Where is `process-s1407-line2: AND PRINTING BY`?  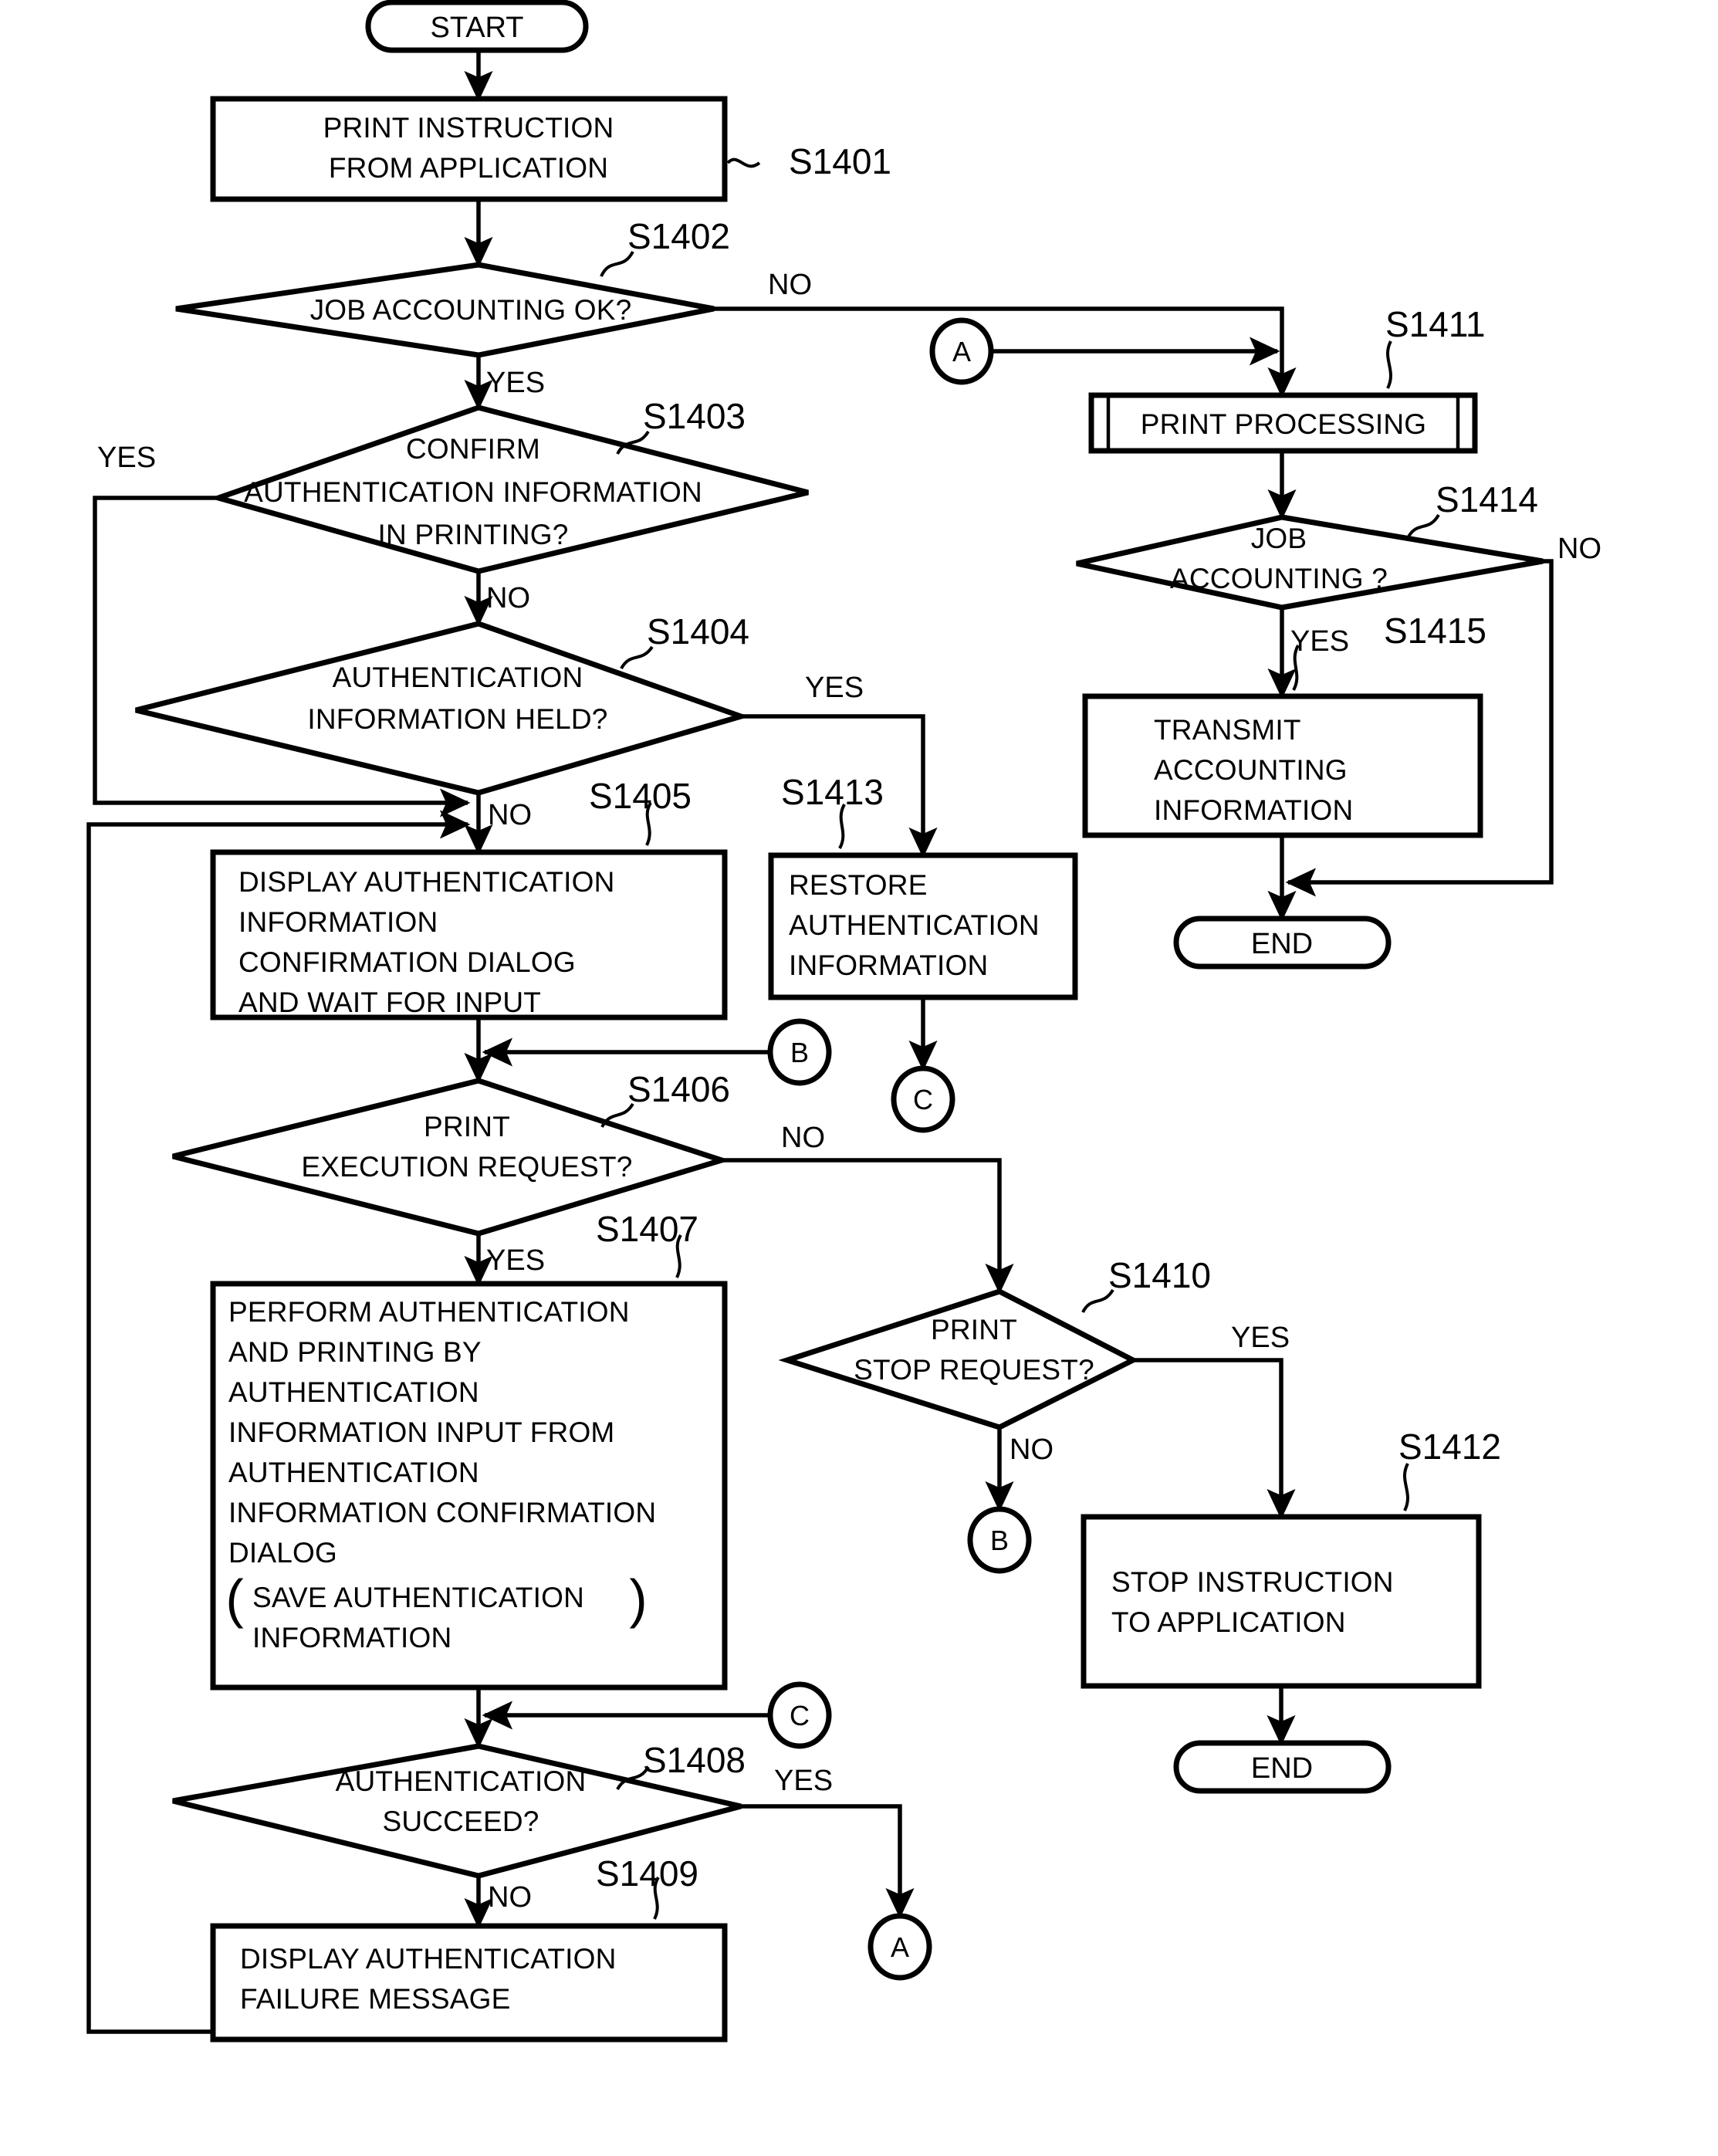 process-s1407-line2: AND PRINTING BY is located at coordinates (355, 1352).